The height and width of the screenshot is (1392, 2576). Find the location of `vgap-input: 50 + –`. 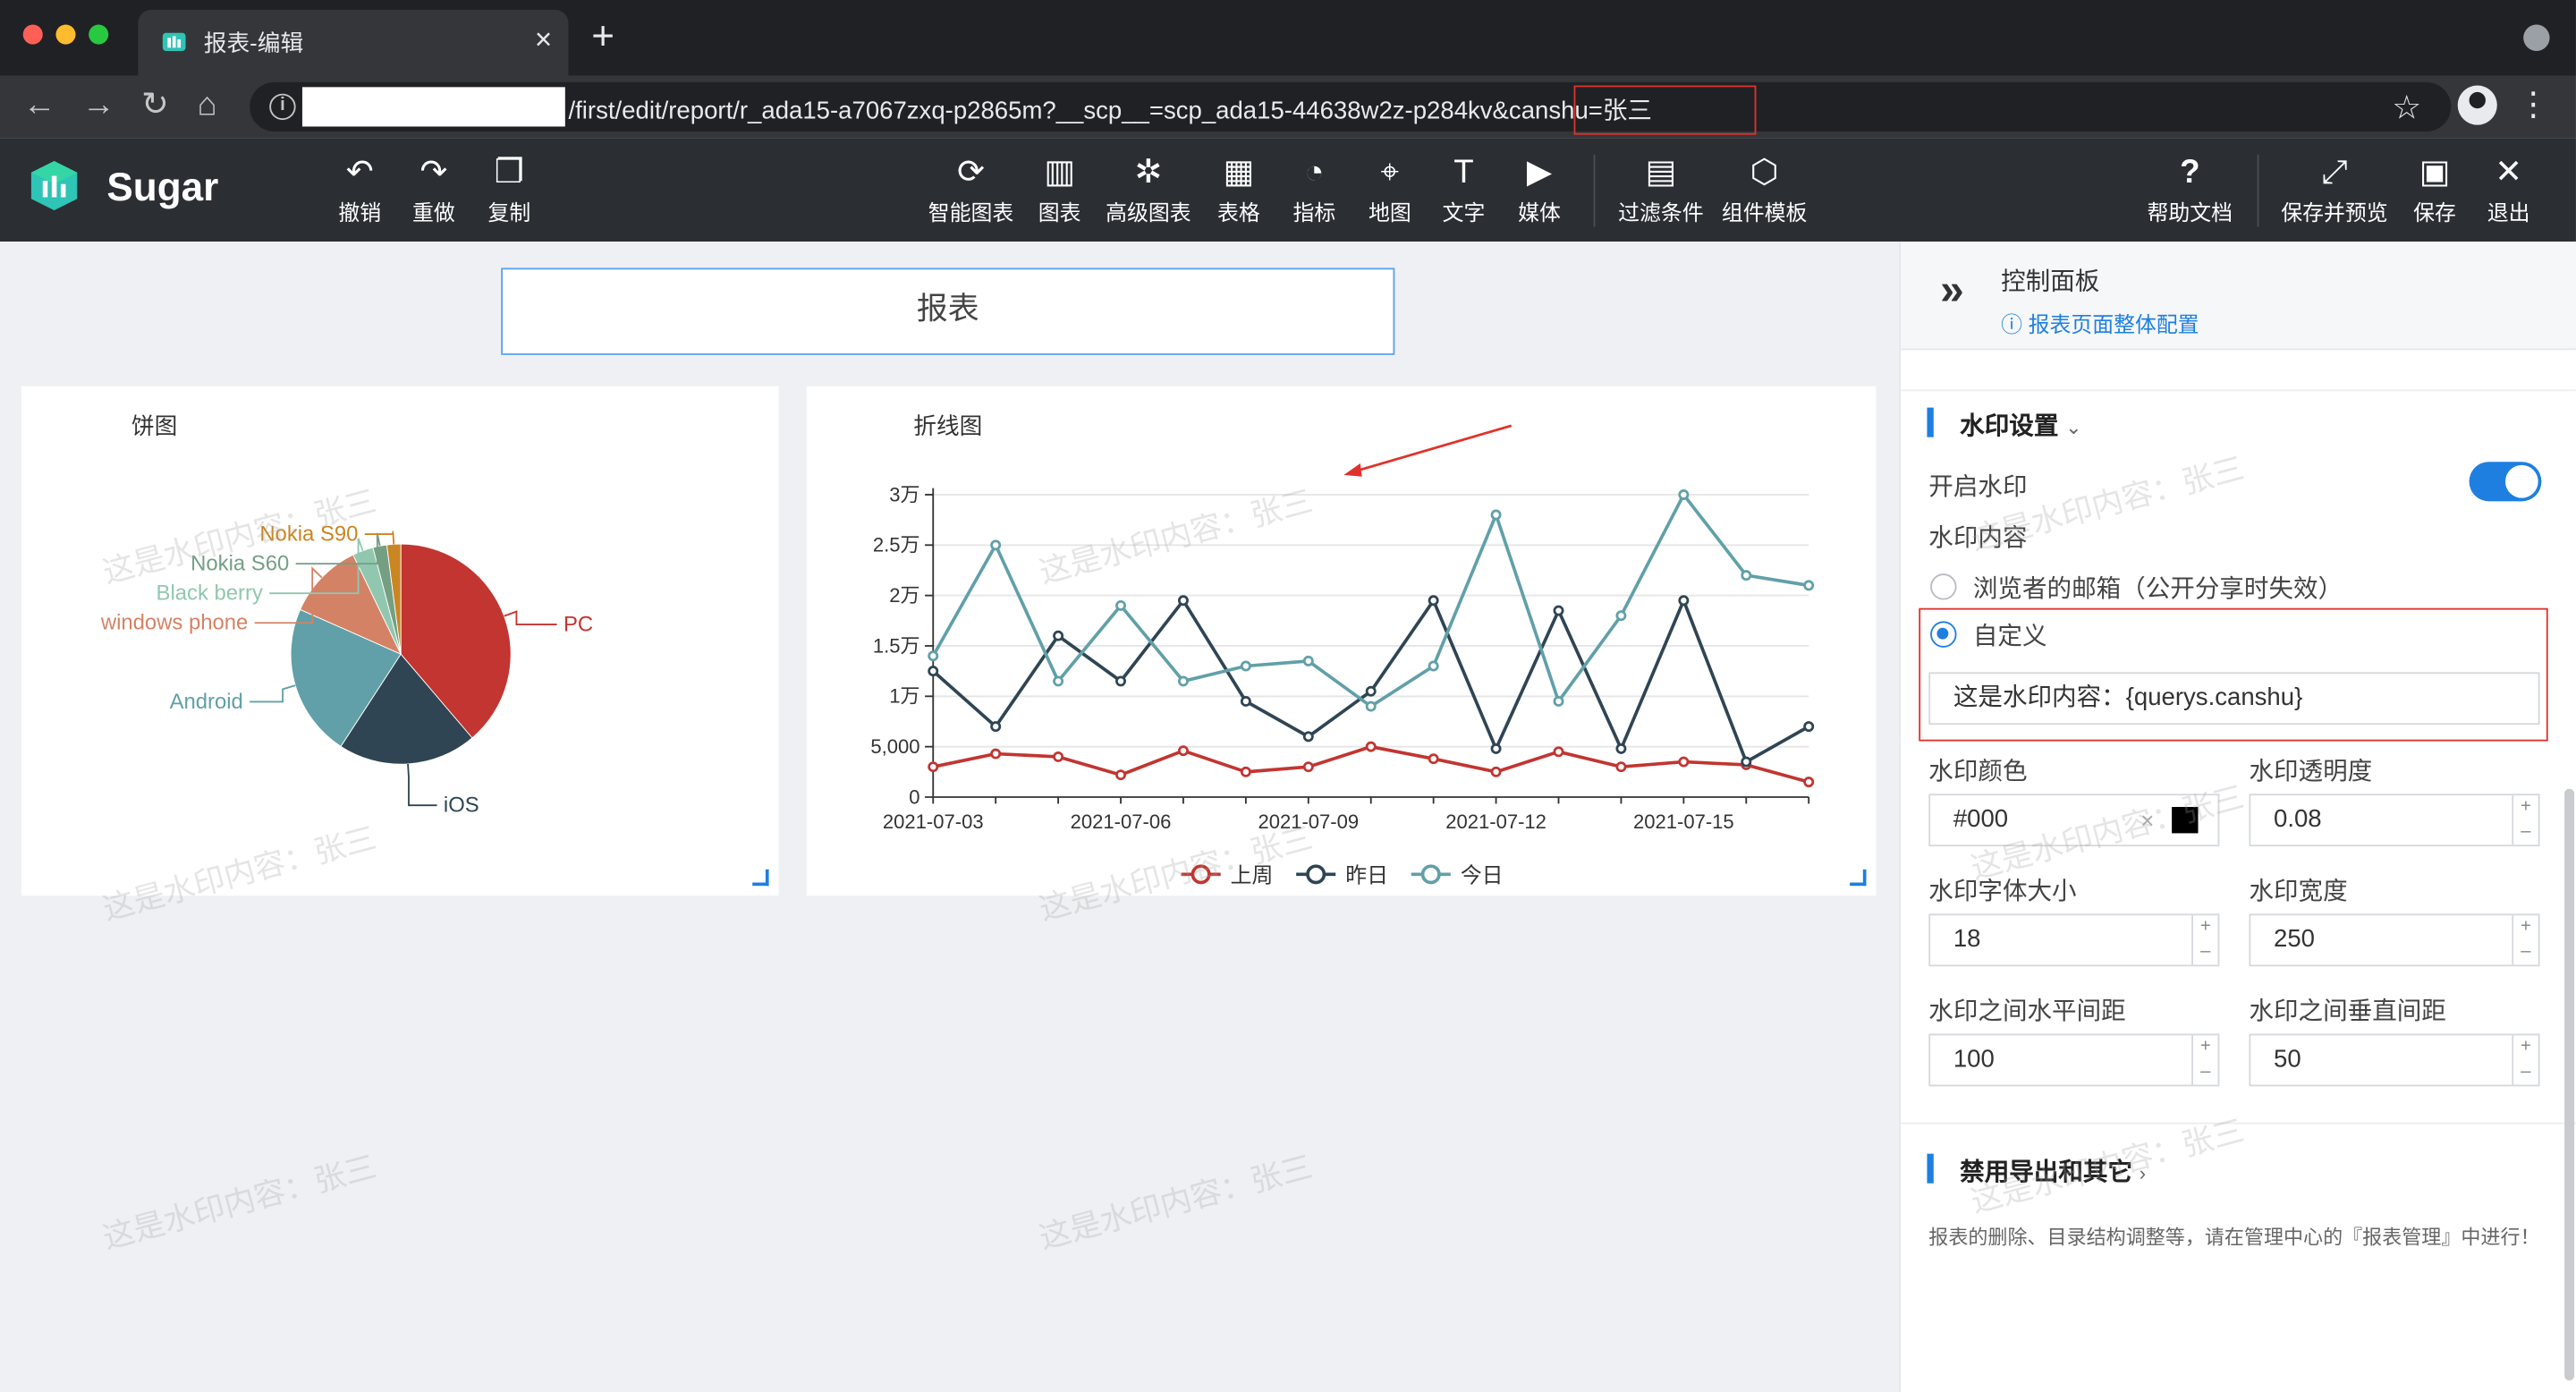

vgap-input: 50 + – is located at coordinates (2394, 1060).